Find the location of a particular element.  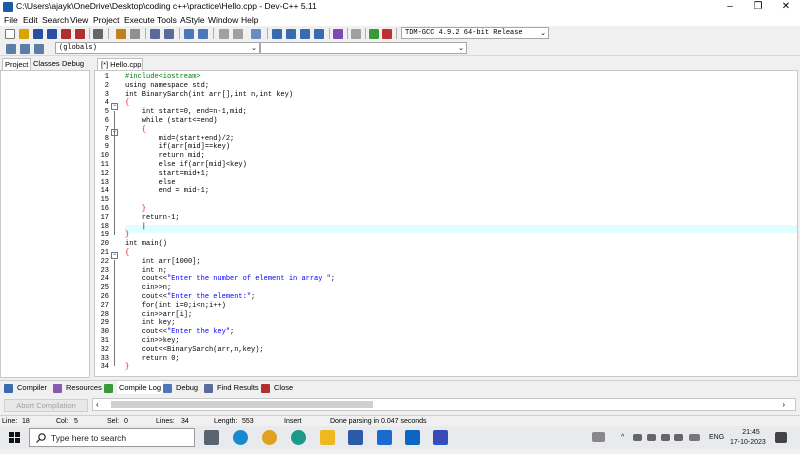

save-all-icon is located at coordinates (52, 34).